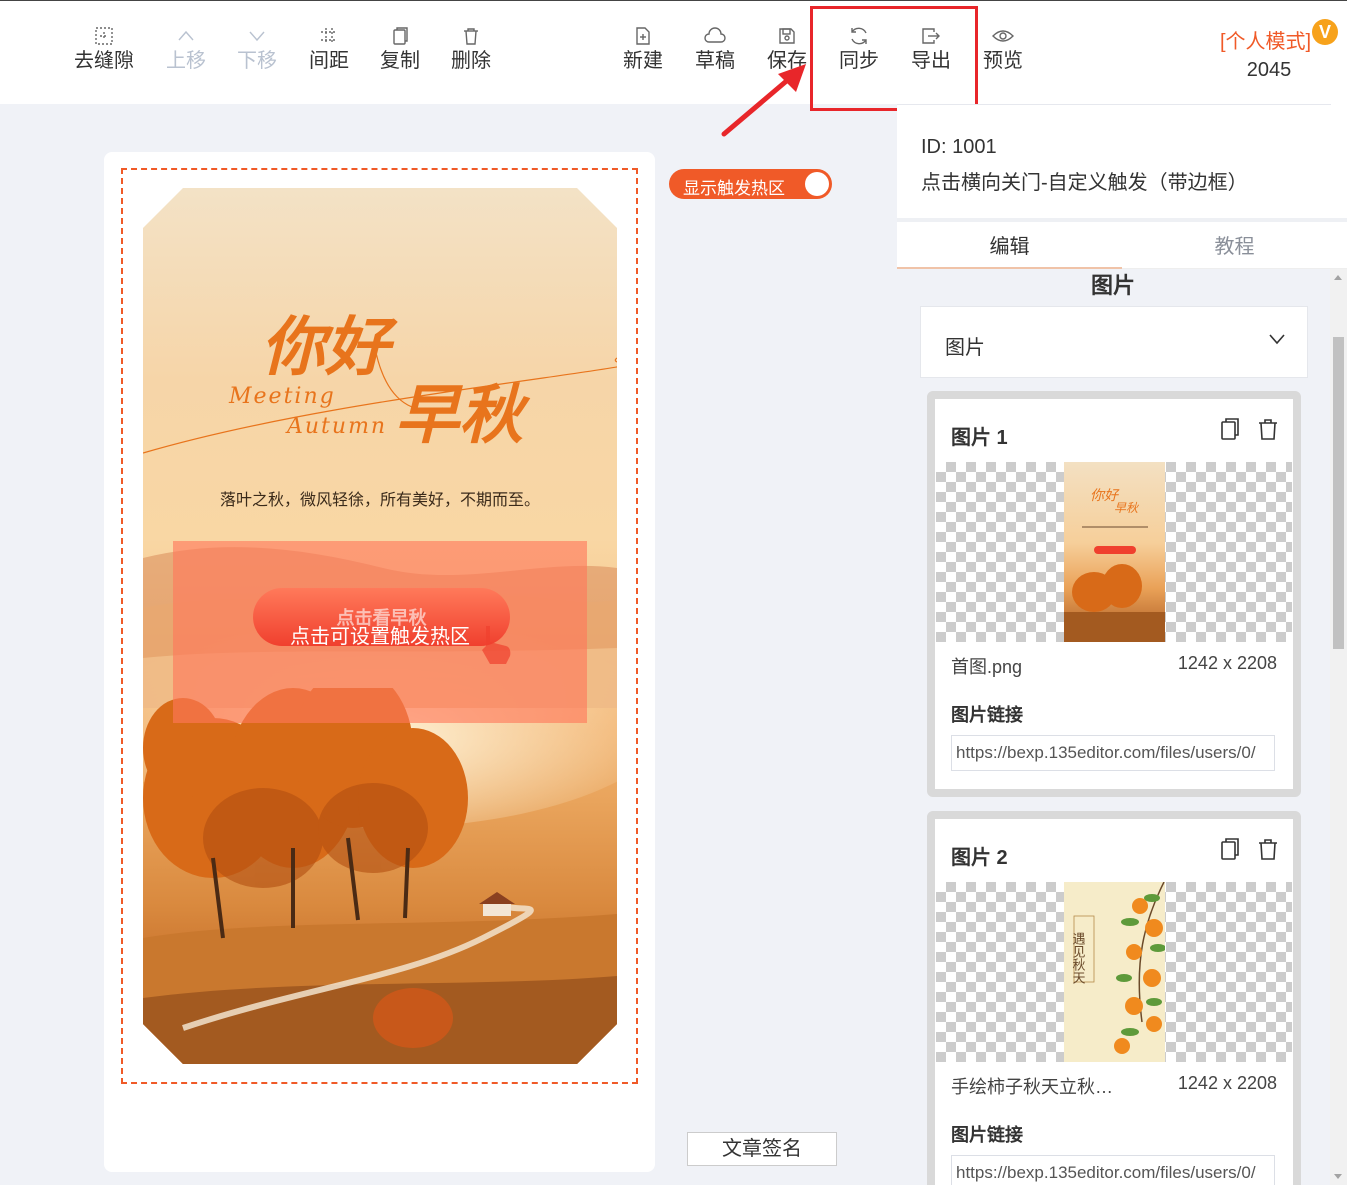 This screenshot has width=1347, height=1185. I want to click on collapse-label: 图片, so click(965, 348).